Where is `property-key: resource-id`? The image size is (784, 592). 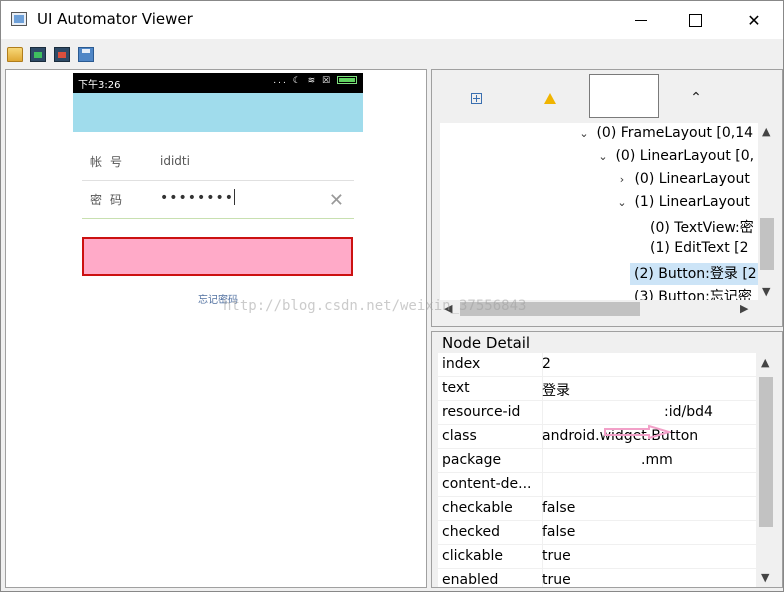
property-key: resource-id is located at coordinates (481, 412).